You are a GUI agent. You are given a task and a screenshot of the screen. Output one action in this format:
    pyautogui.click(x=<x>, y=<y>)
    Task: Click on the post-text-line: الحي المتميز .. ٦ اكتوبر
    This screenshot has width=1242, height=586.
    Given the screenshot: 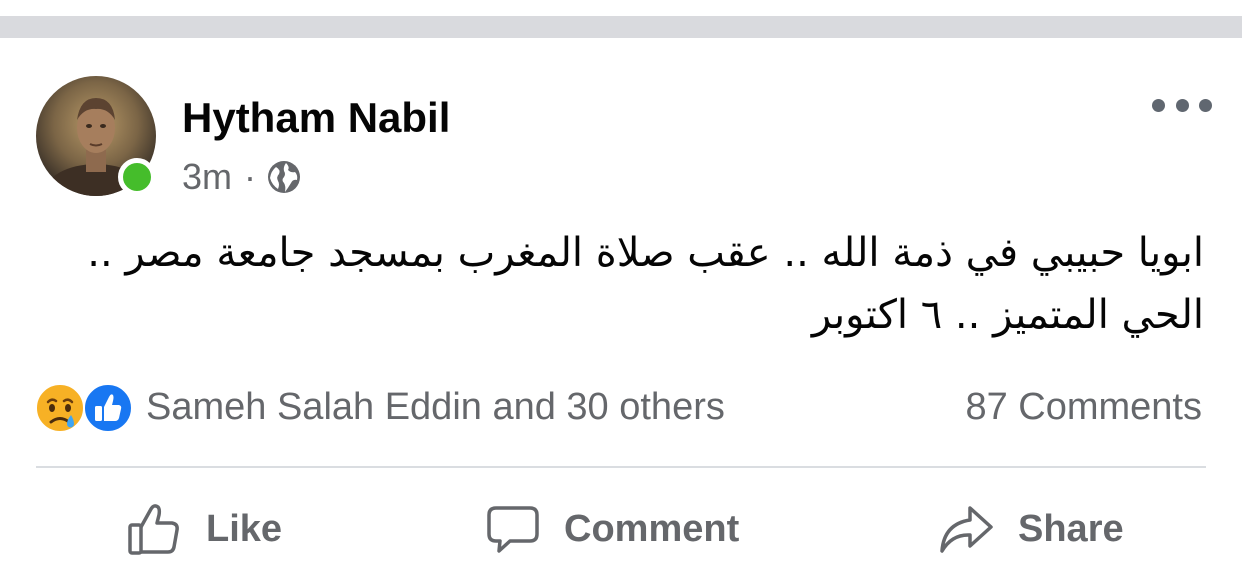 What is the action you would take?
    pyautogui.click(x=1007, y=315)
    